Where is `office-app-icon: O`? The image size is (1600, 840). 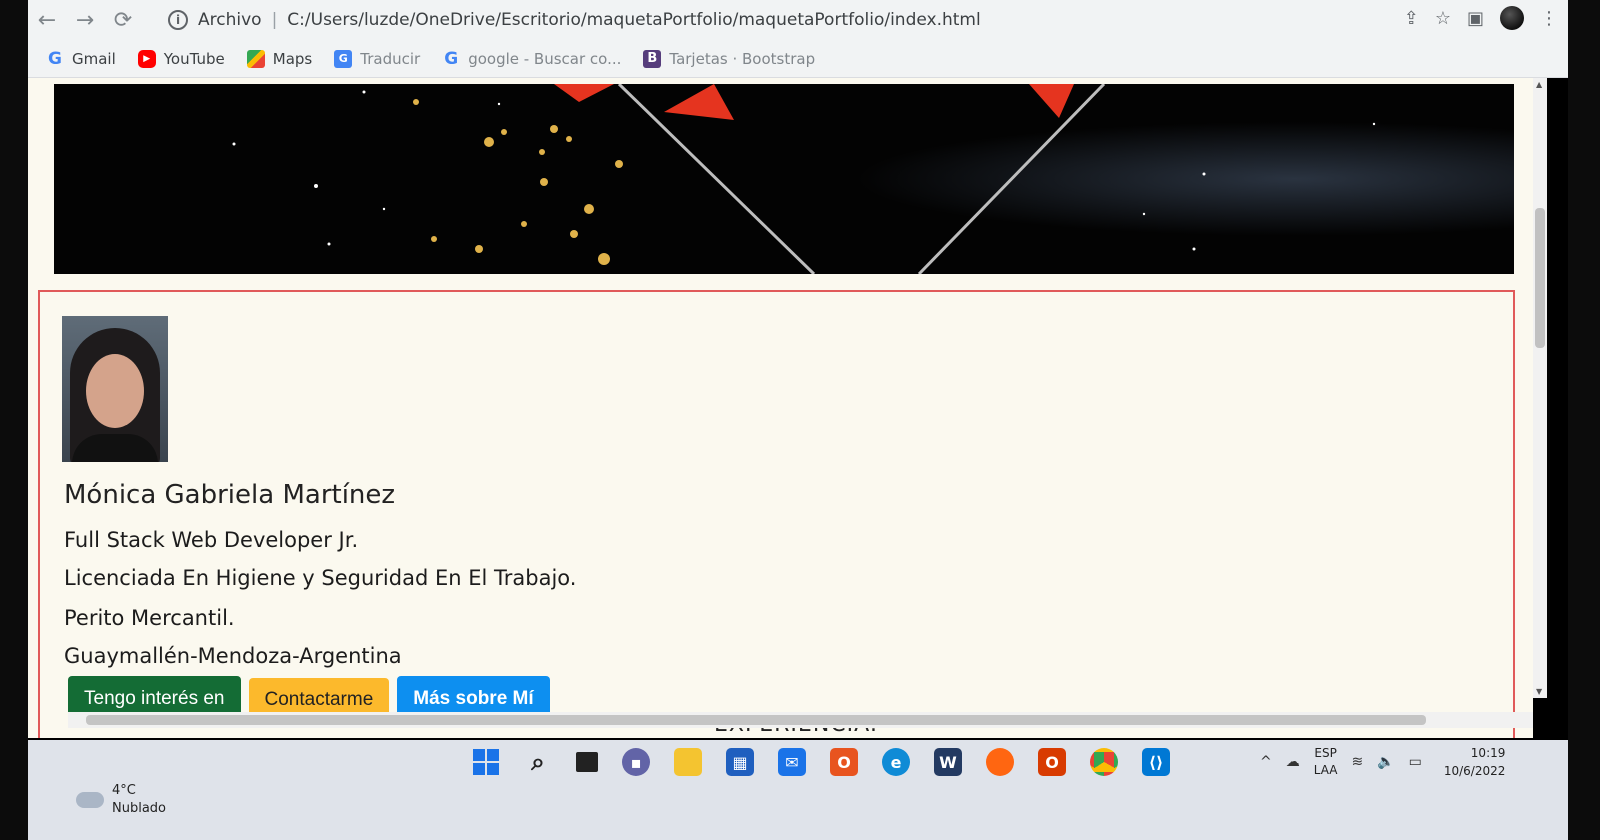
office-app-icon: O is located at coordinates (1052, 762).